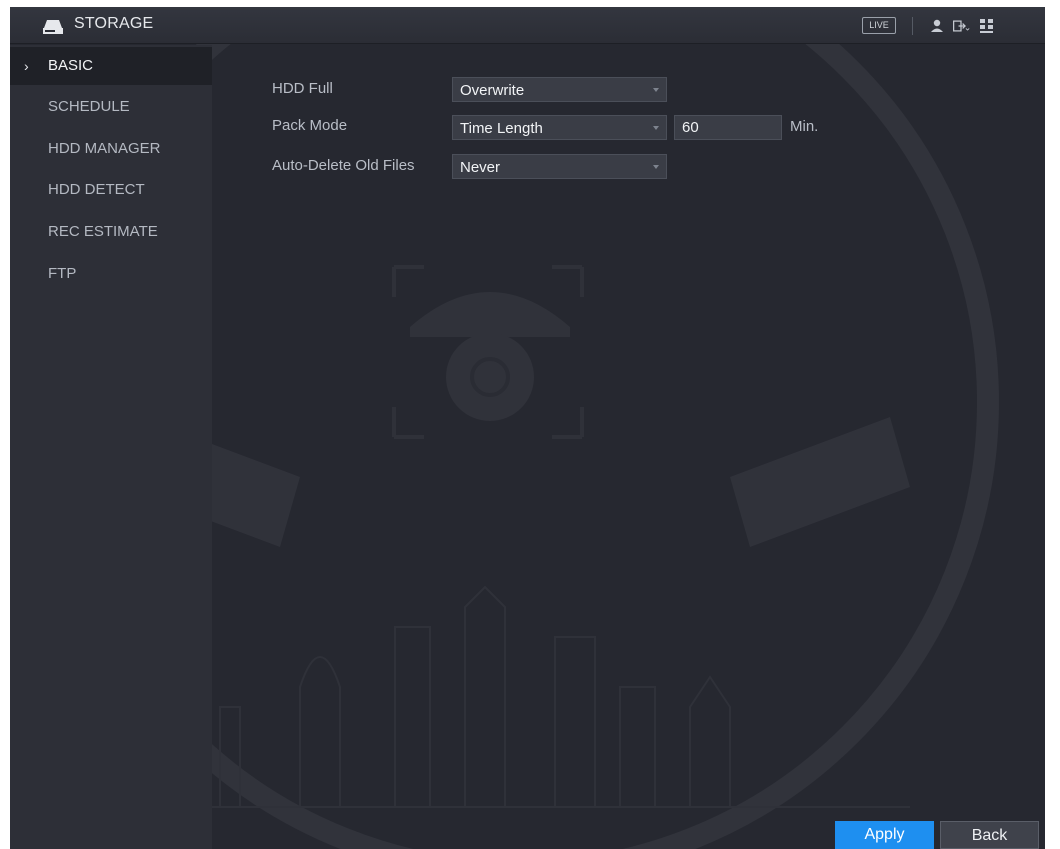  Describe the element at coordinates (492, 90) in the screenshot. I see `hdd-full-value: Overwrite` at that location.